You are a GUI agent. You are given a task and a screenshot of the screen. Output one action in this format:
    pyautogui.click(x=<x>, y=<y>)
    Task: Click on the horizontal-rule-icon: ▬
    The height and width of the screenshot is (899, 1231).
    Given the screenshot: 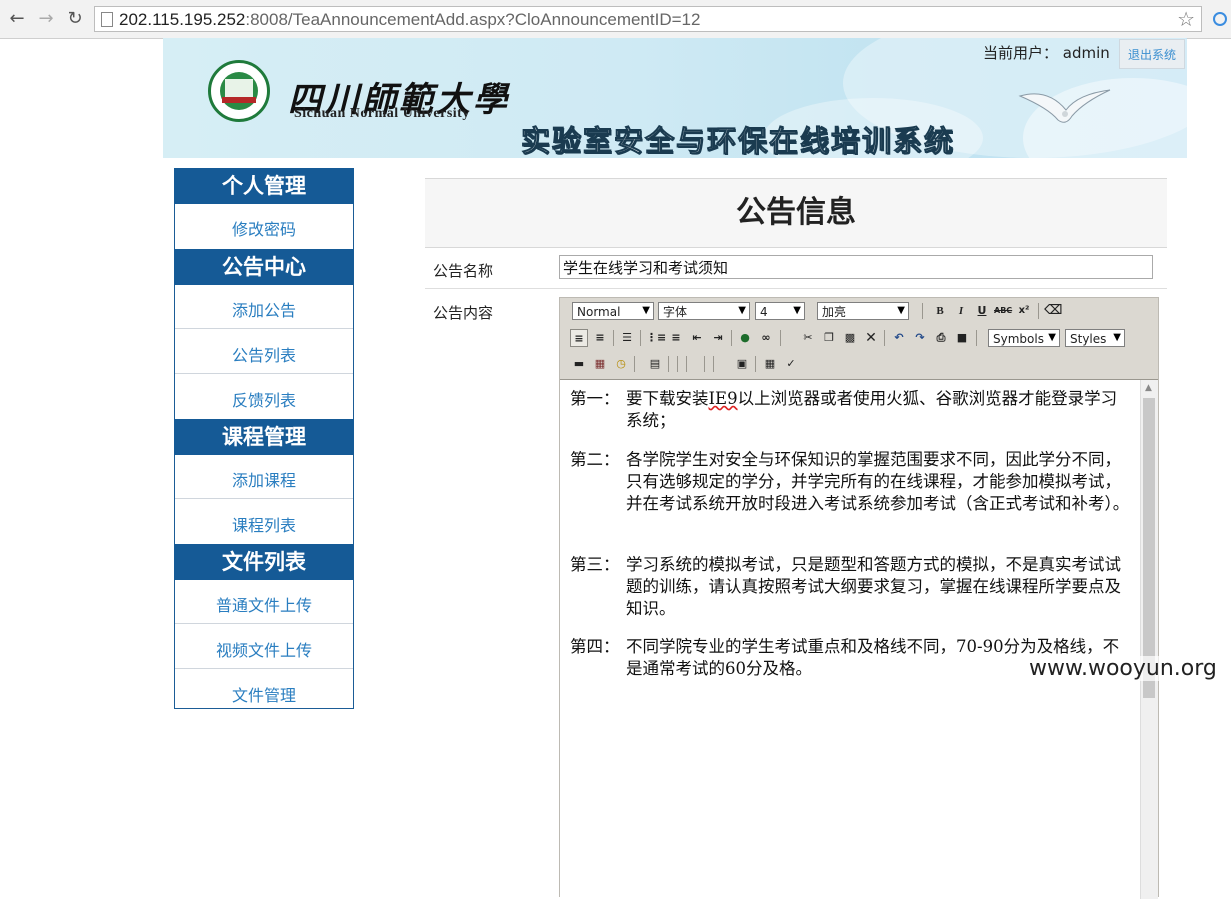 What is the action you would take?
    pyautogui.click(x=579, y=364)
    